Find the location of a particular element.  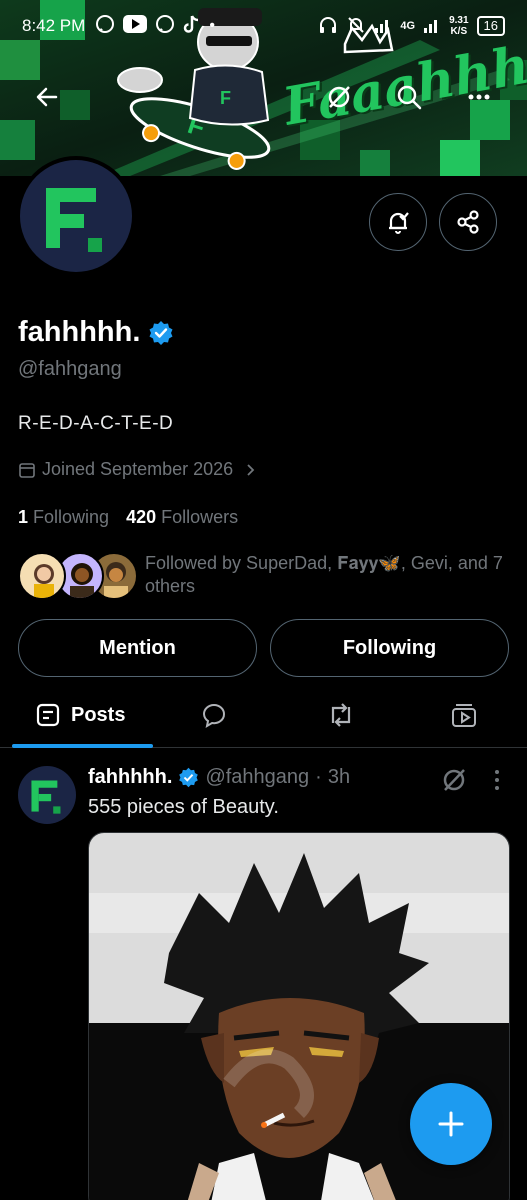

tab-replies is located at coordinates (214, 715).